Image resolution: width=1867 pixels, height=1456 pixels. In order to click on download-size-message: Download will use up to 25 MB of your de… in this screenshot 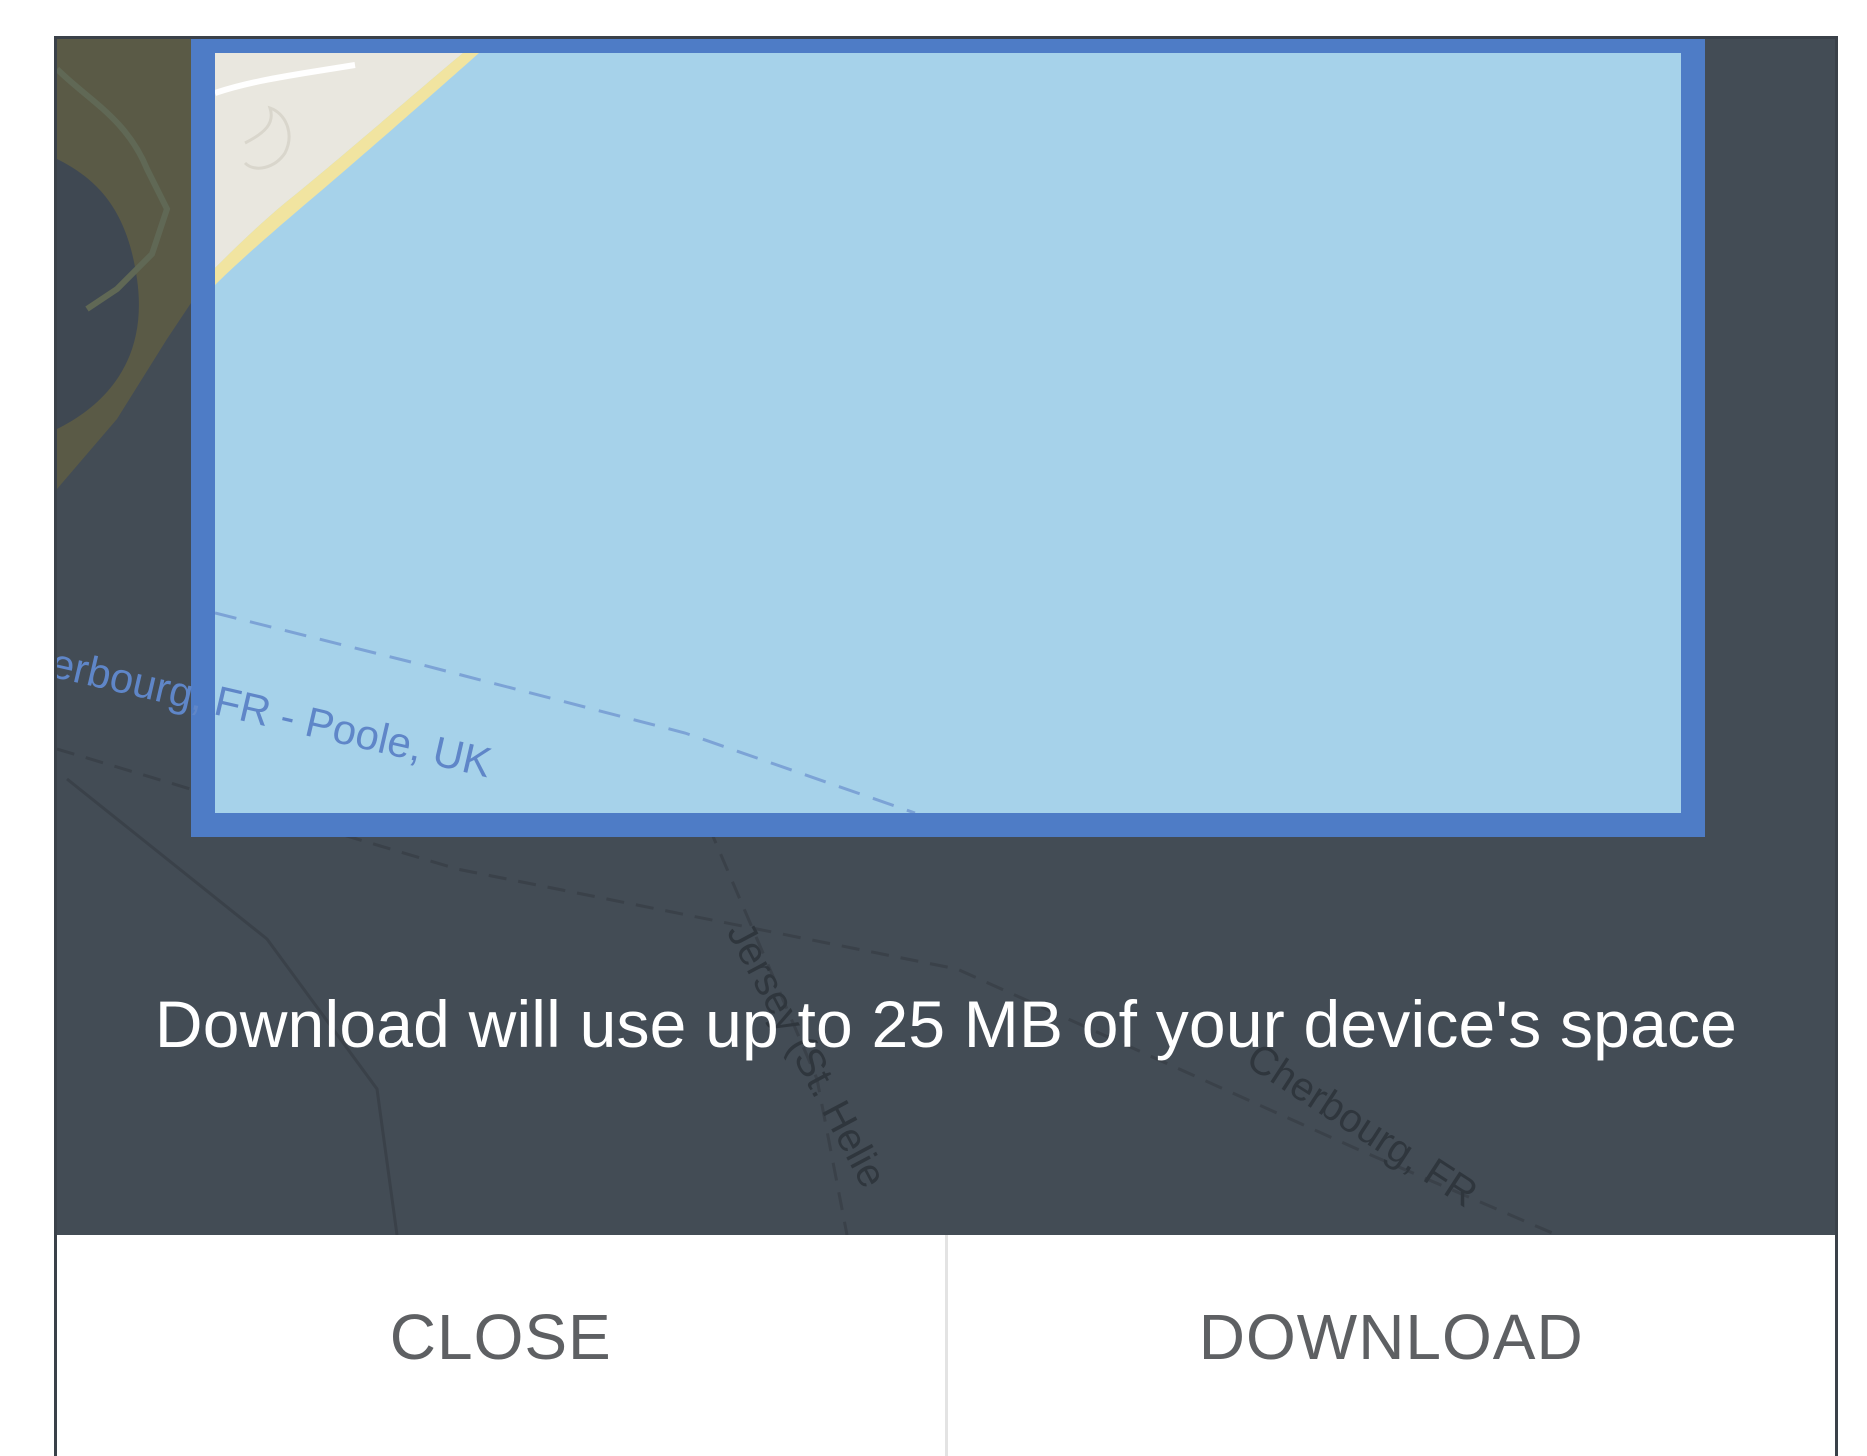, I will do `click(946, 1024)`.